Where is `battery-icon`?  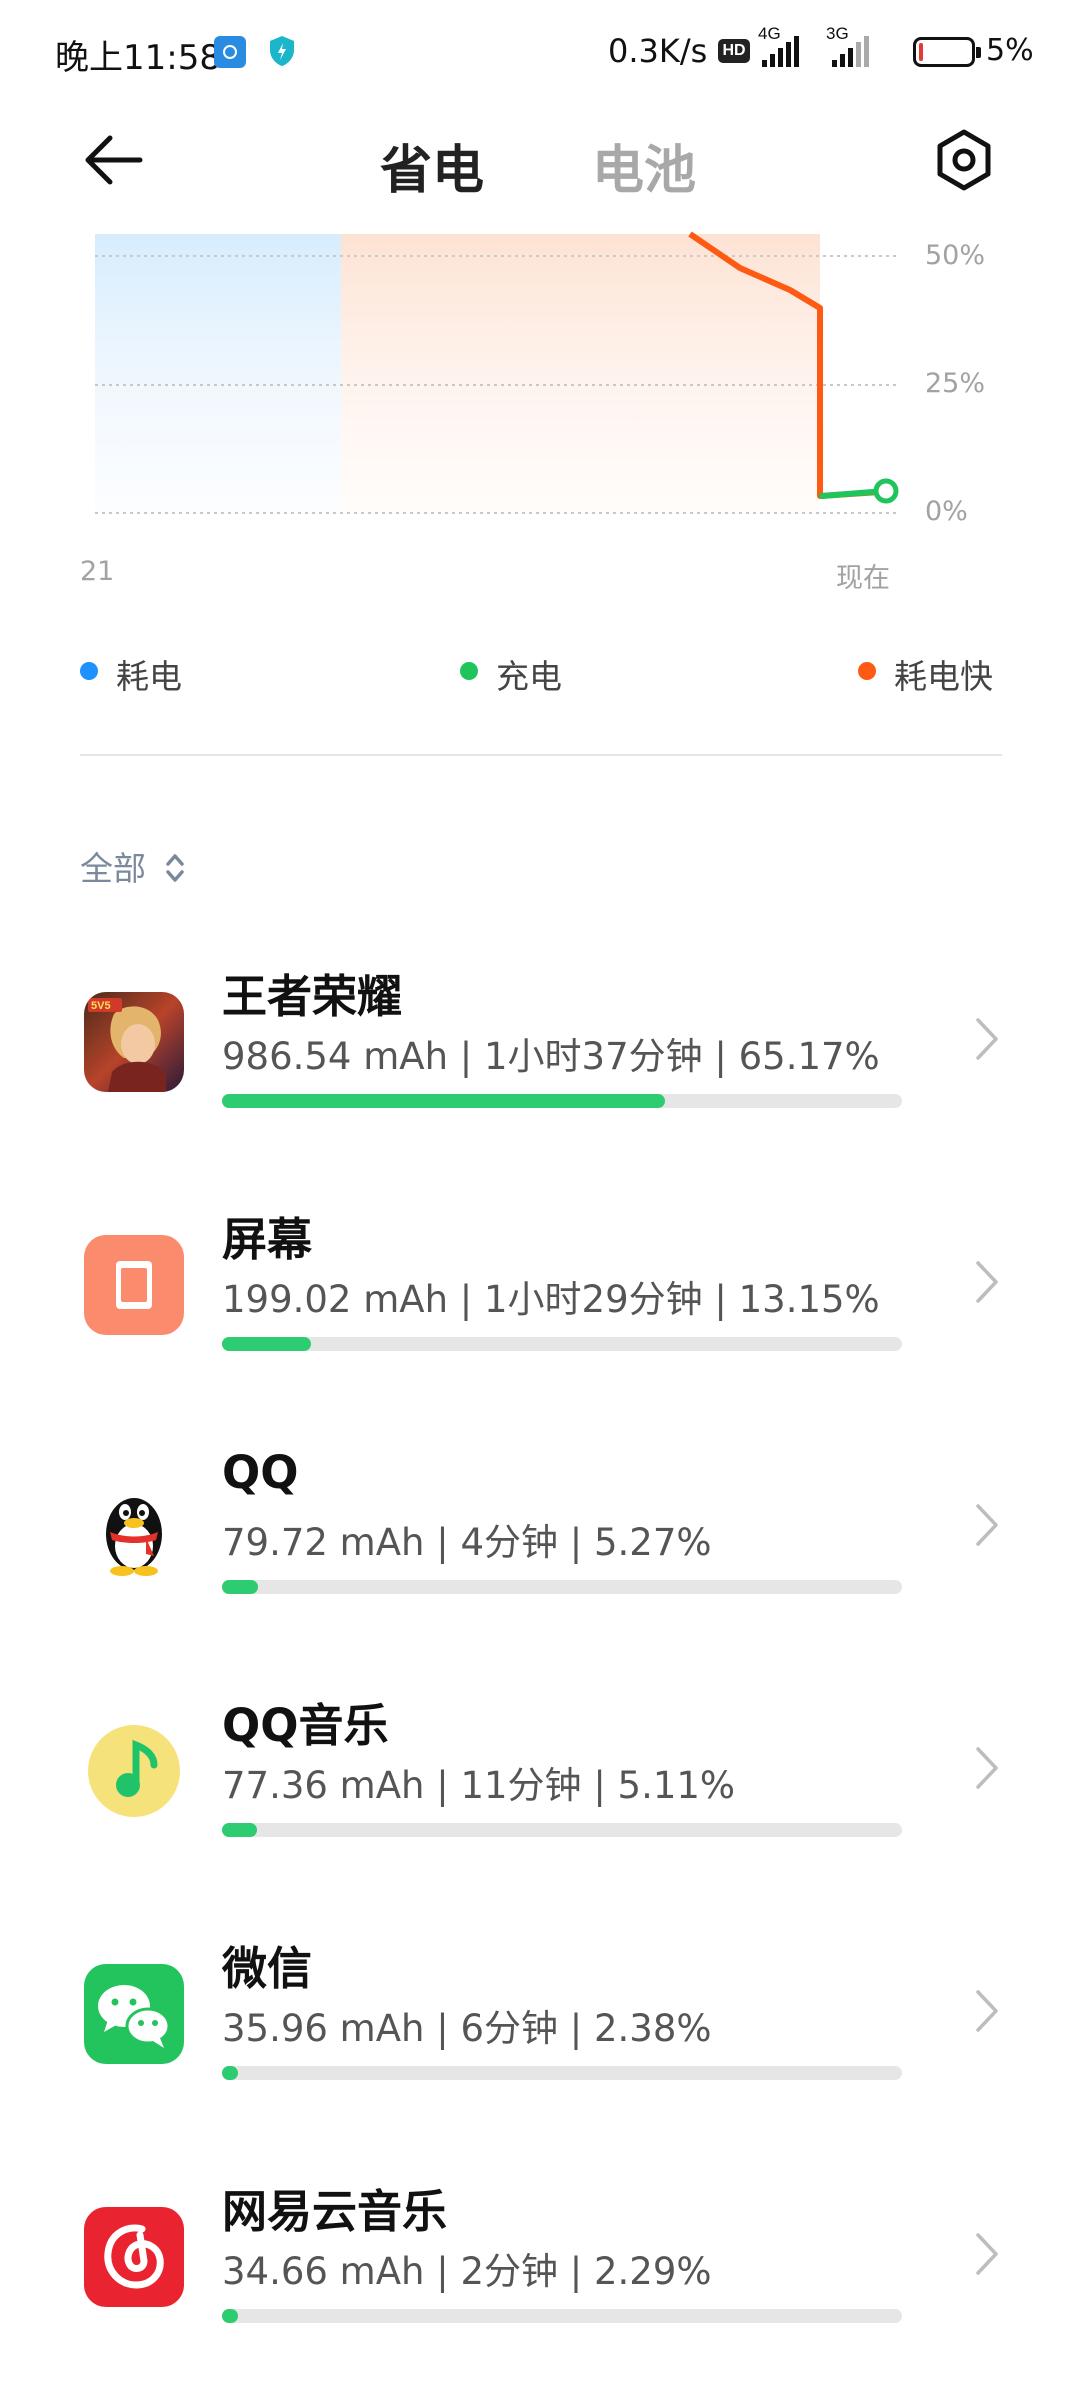
battery-icon is located at coordinates (947, 52).